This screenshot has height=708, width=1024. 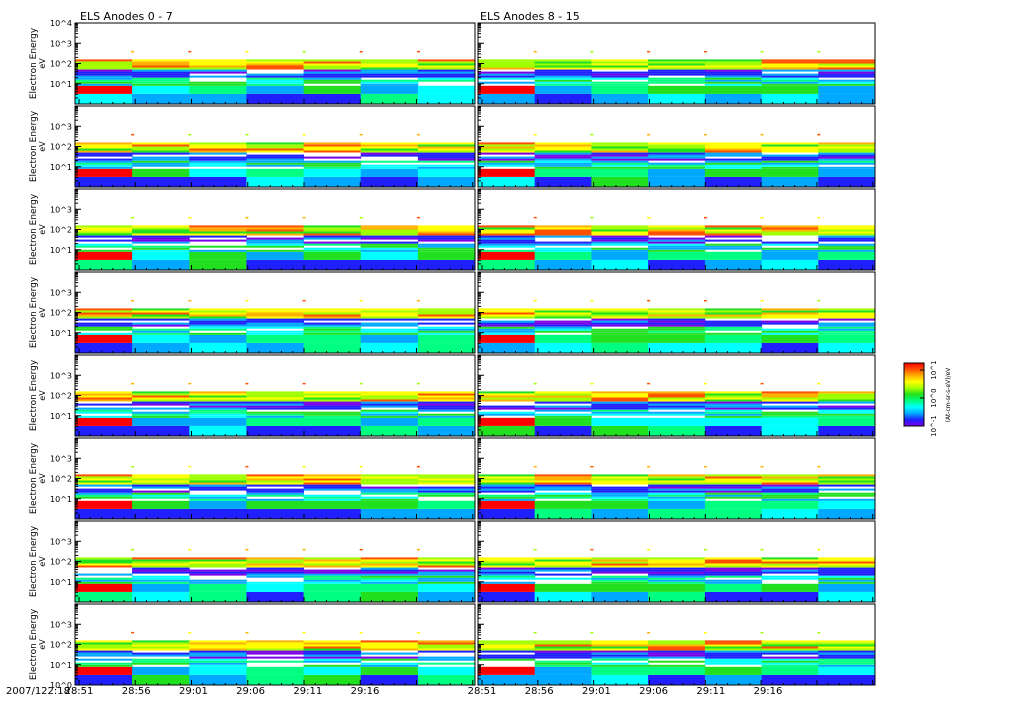 I want to click on y-axis-unit: eV, so click(x=42, y=63).